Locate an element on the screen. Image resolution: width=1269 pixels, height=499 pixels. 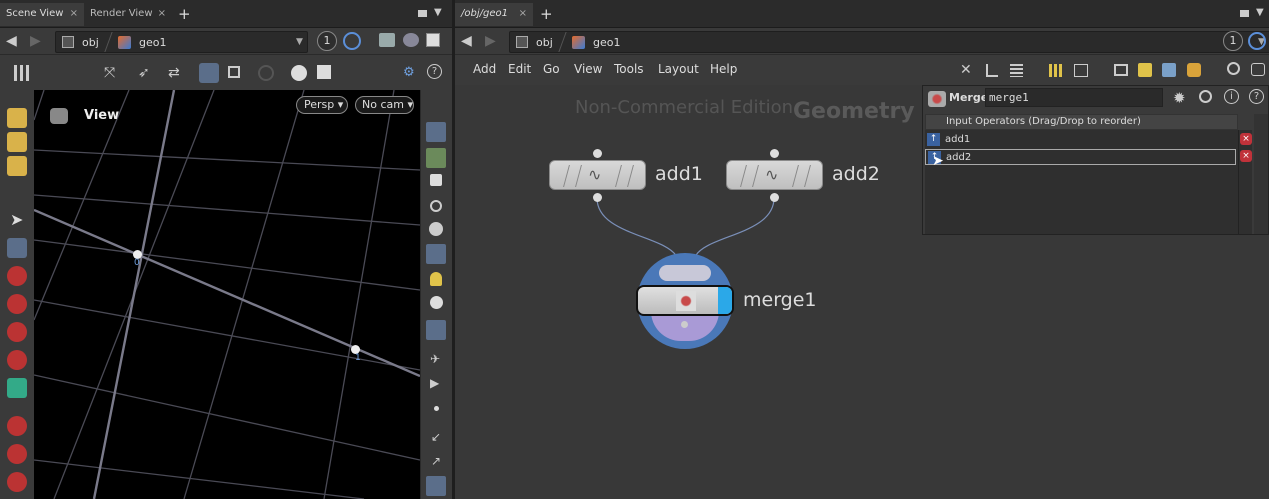
scale-tool-icon is located at coordinates (17, 332).